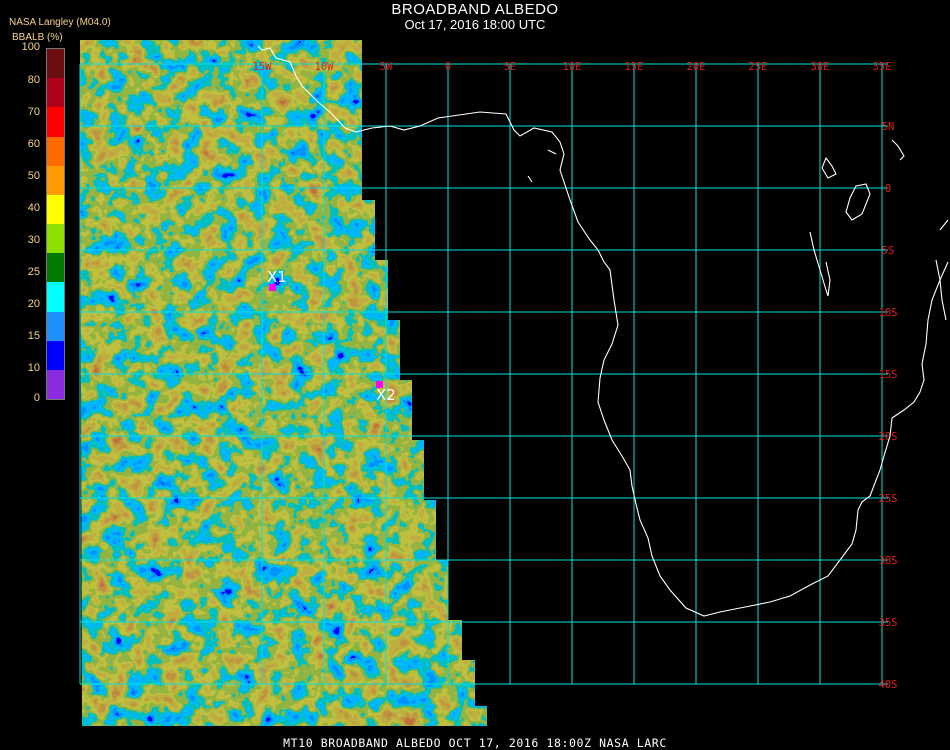  What do you see at coordinates (888, 685) in the screenshot?
I see `grid-label: 40S` at bounding box center [888, 685].